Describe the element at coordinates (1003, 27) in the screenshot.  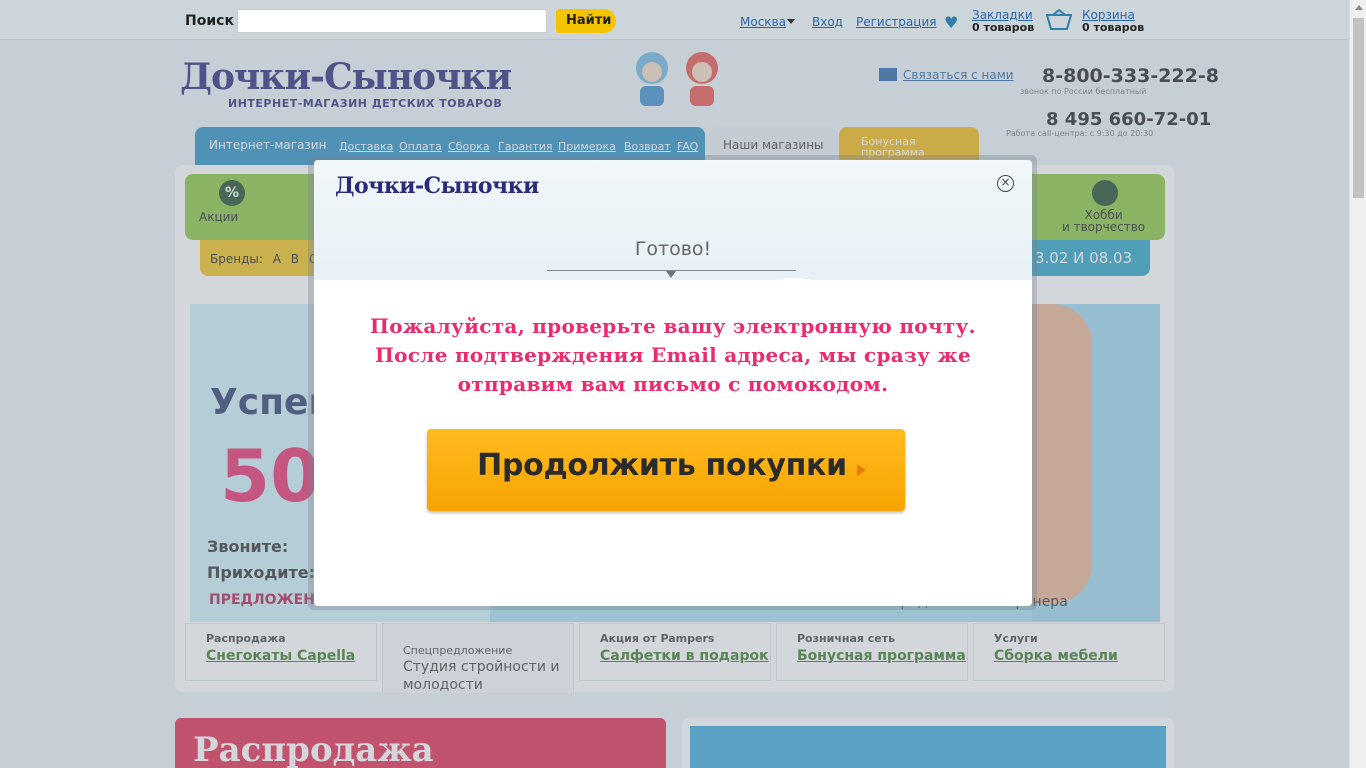
I see `bookmarks-count: 0 товаров` at that location.